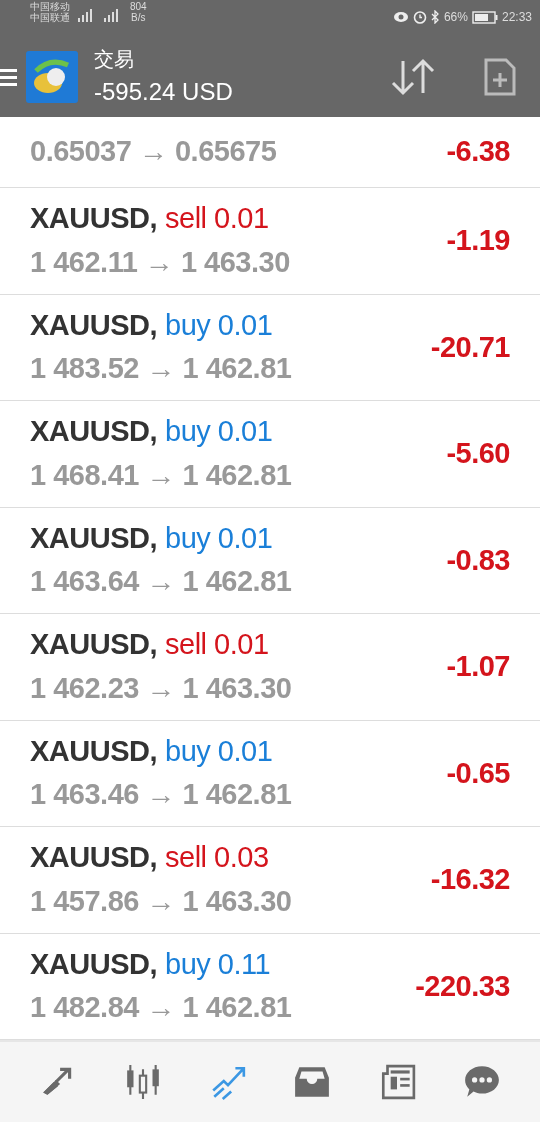  Describe the element at coordinates (478, 151) in the screenshot. I see `profit-value: -6.38` at that location.